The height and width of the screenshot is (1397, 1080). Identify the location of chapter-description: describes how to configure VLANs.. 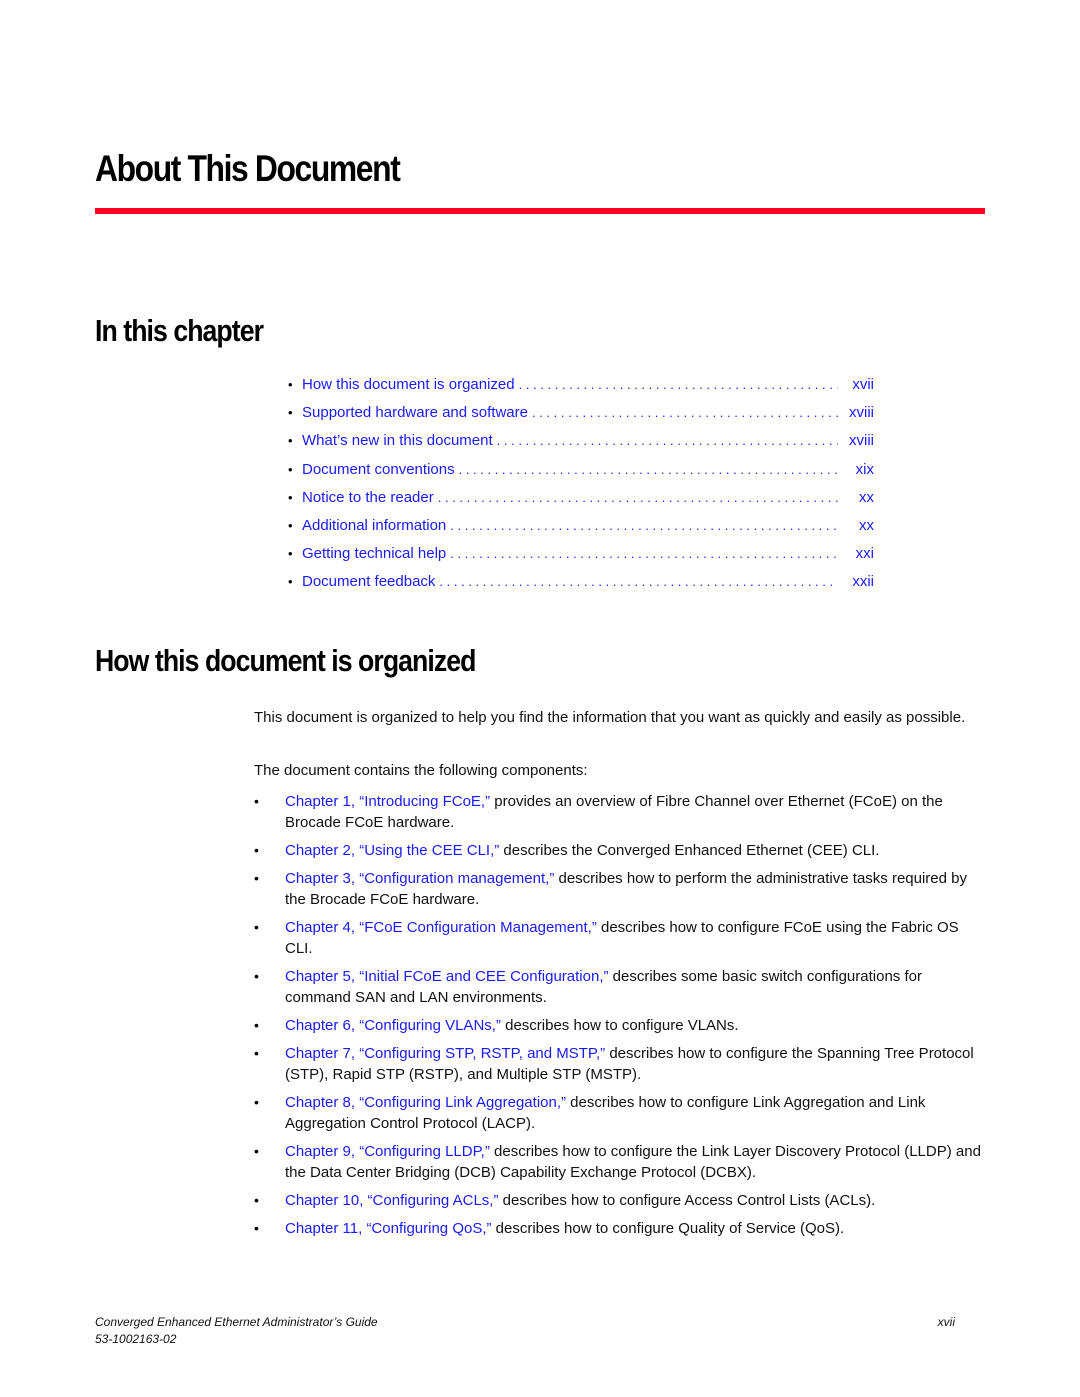
(619, 1025).